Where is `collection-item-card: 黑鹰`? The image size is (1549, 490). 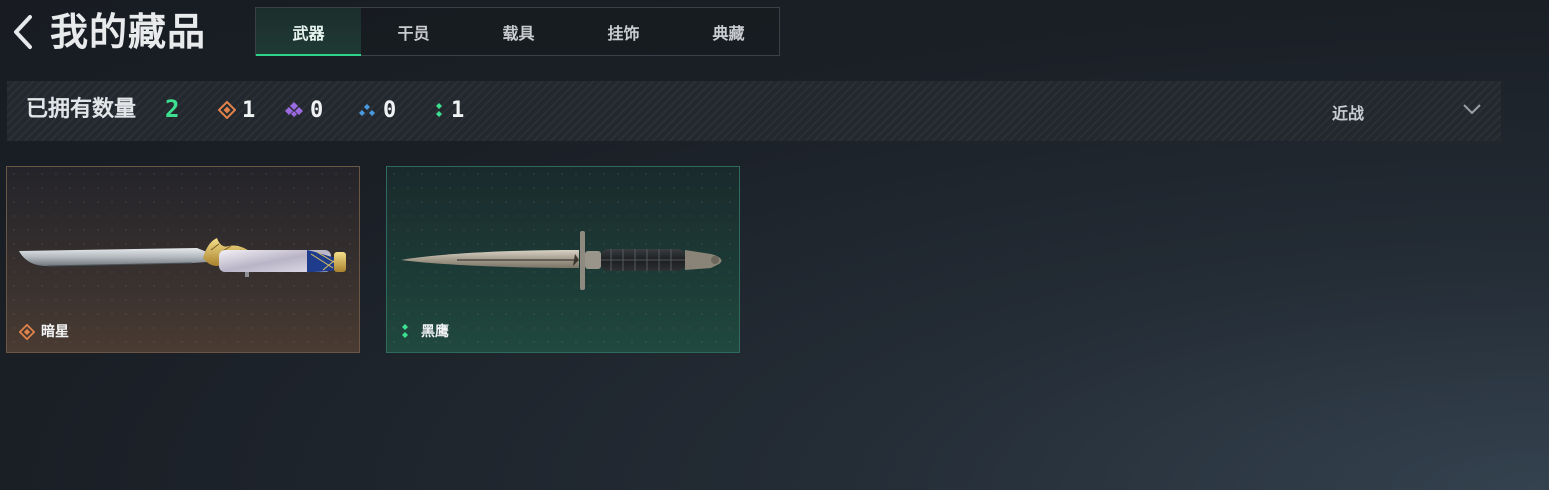
collection-item-card: 黑鹰 is located at coordinates (563, 259).